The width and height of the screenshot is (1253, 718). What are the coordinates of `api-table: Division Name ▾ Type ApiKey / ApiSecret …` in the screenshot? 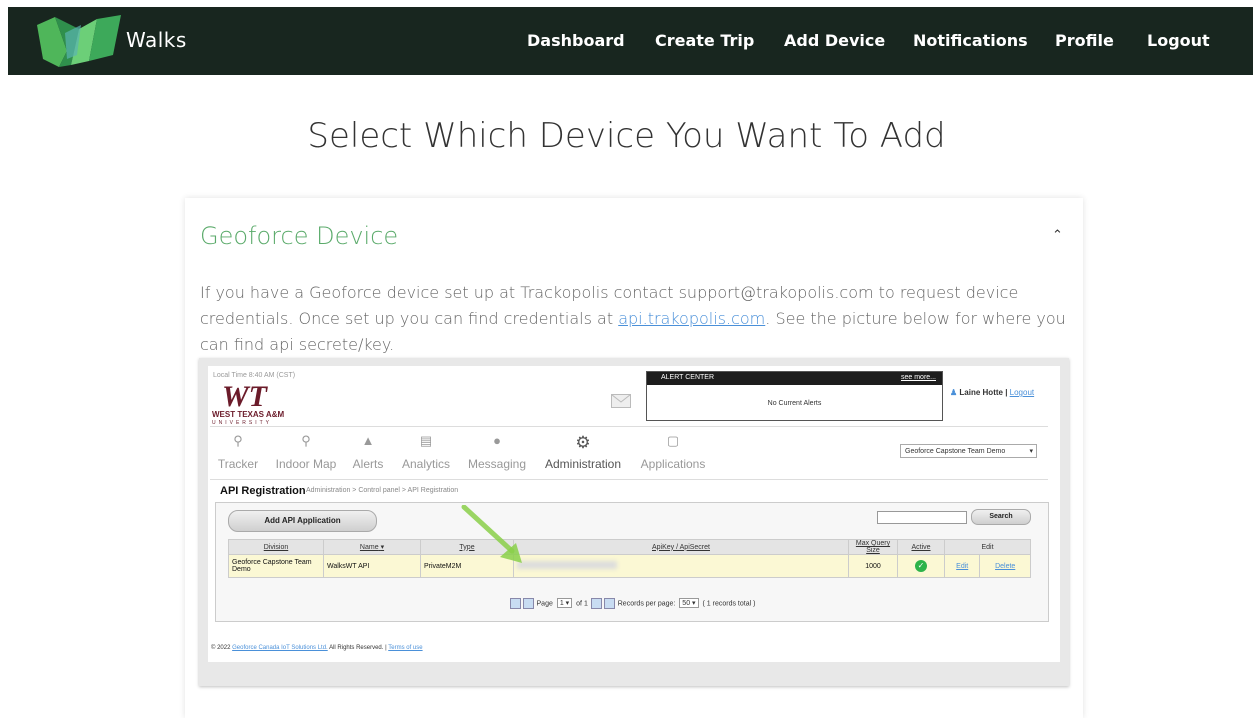 It's located at (629, 558).